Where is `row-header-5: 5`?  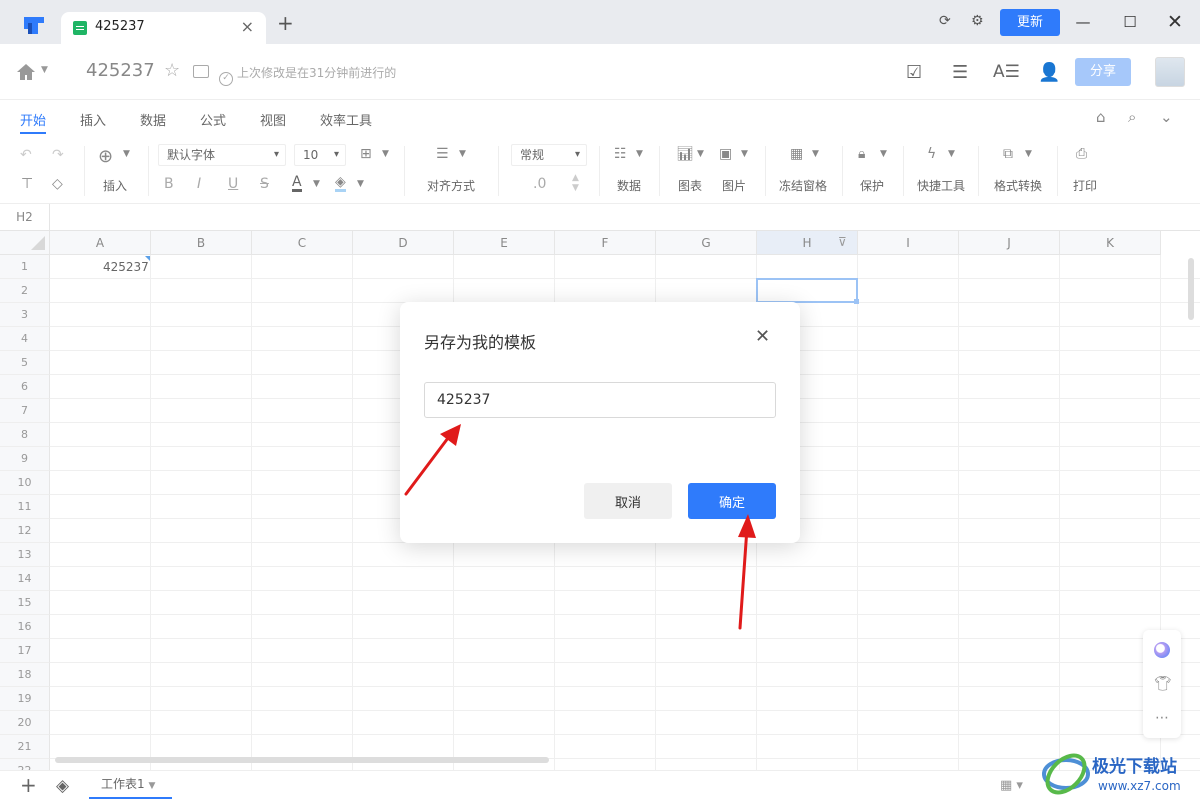 row-header-5: 5 is located at coordinates (25, 363).